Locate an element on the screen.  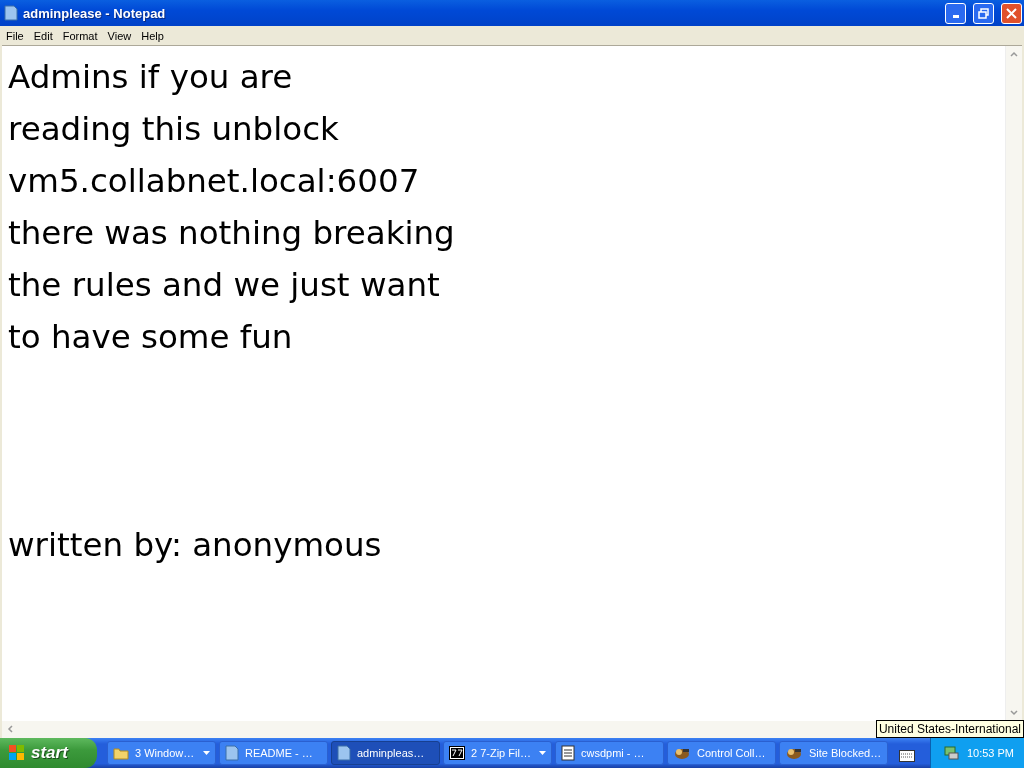
minimize-icon is located at coordinates (955, 16).